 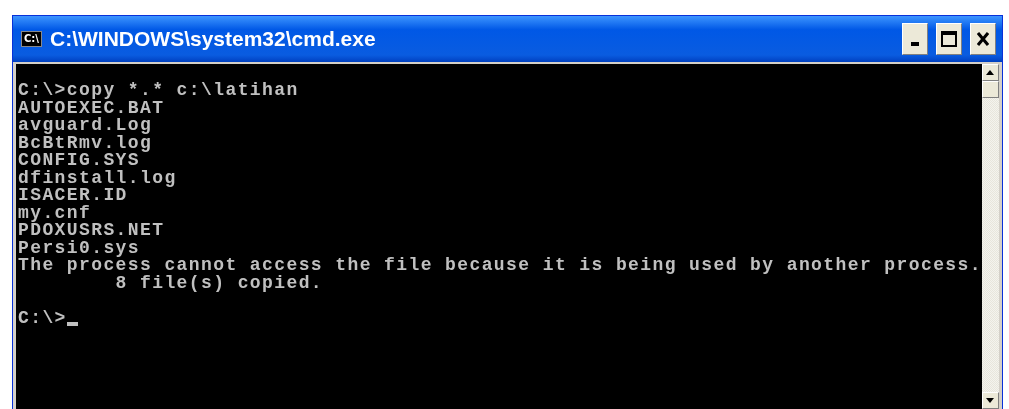 I want to click on console-line: C:\>copy *.* c:\latihan, so click(x=159, y=91).